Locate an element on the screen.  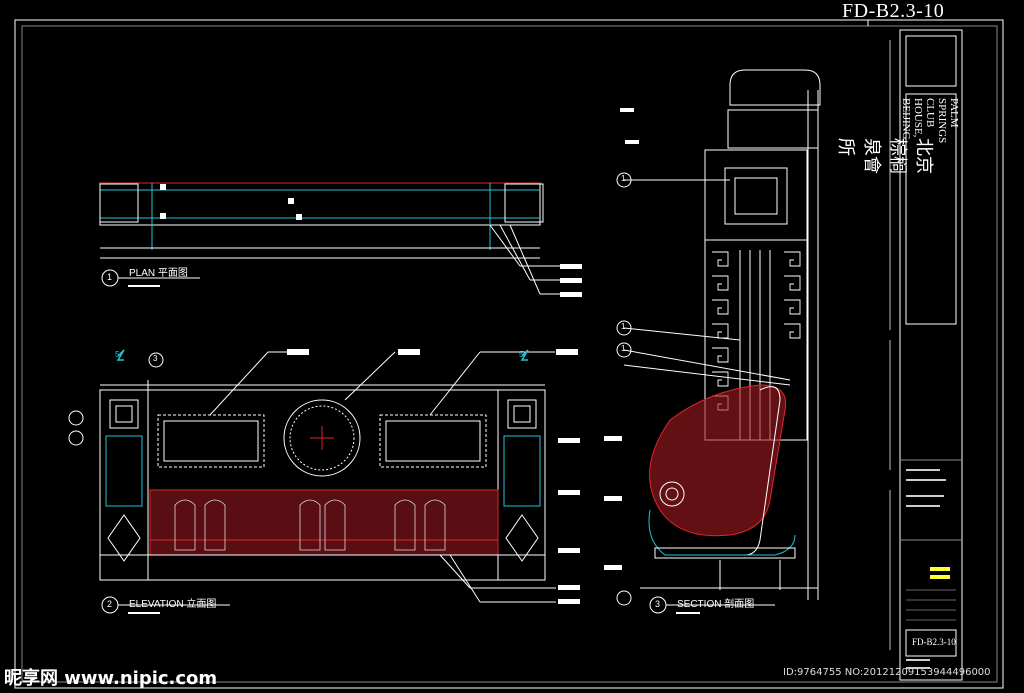
project-title-en: PALM SPRINGS CLUB HOUSE, BEIJING is located at coordinates (930, 209).